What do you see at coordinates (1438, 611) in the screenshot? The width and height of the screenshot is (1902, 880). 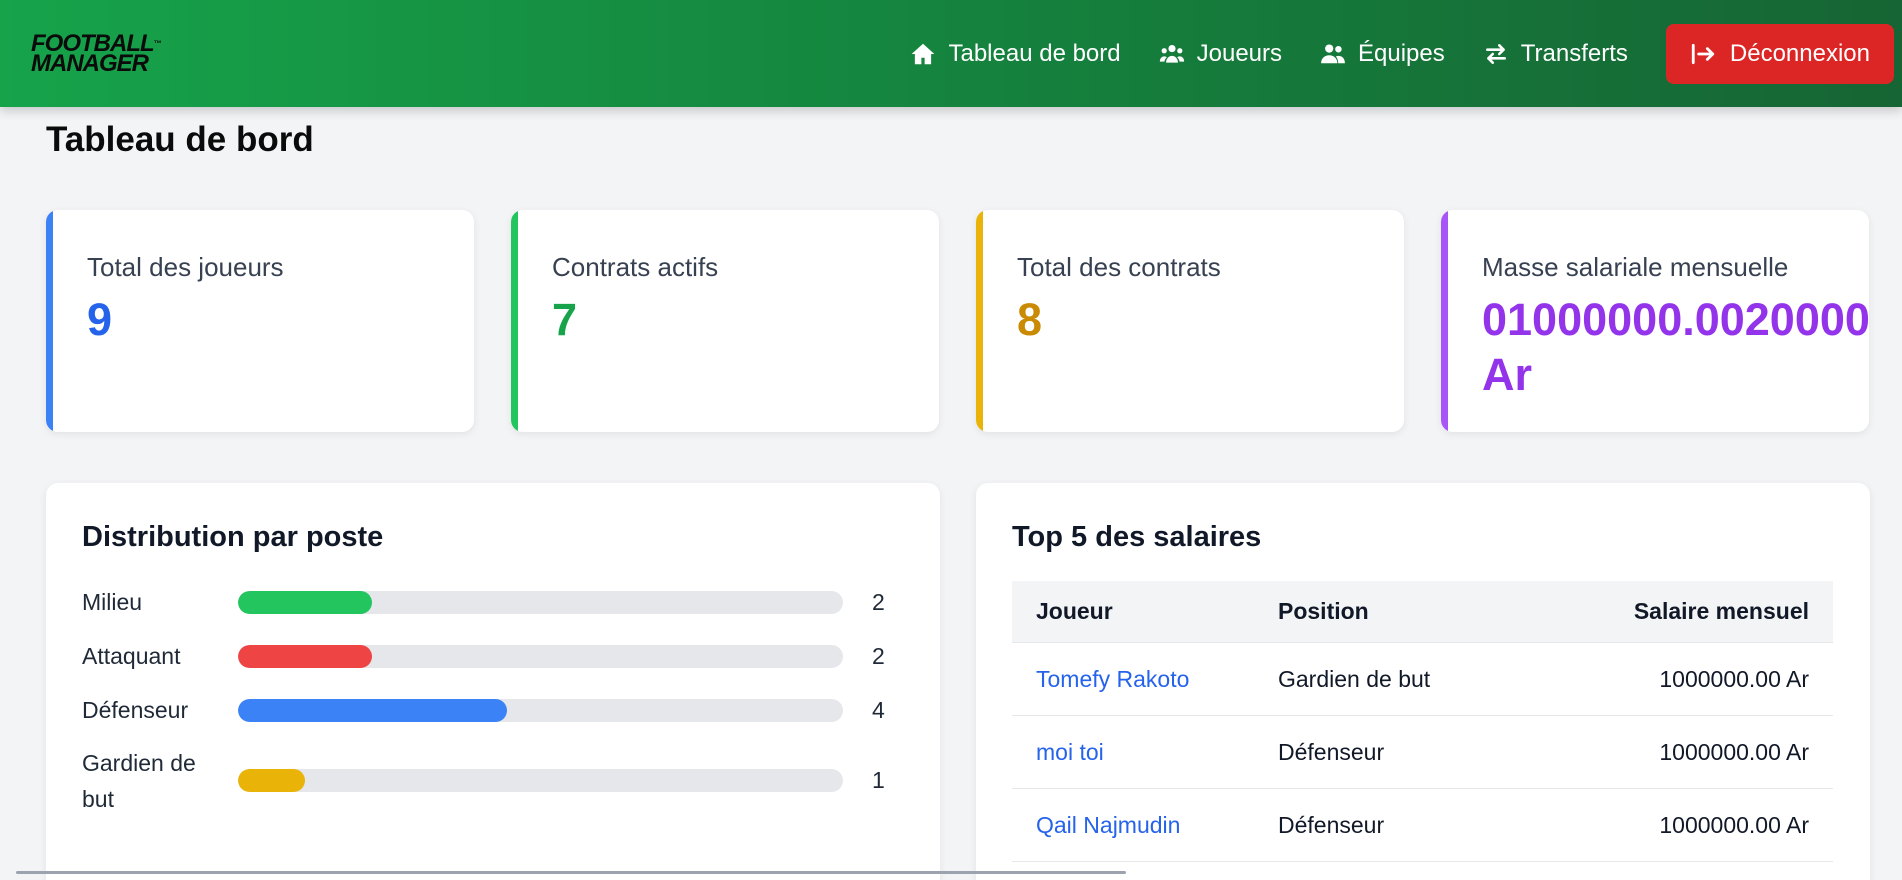 I see `column-header-position: Position` at bounding box center [1438, 611].